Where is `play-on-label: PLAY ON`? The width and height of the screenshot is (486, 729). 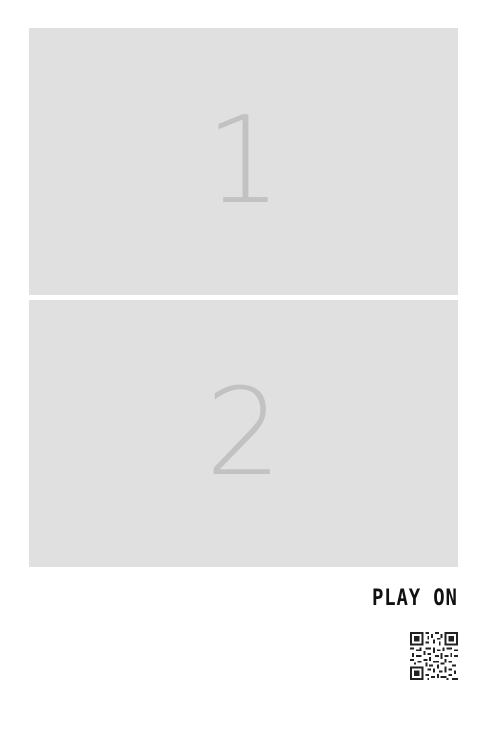
play-on-label: PLAY ON is located at coordinates (415, 598).